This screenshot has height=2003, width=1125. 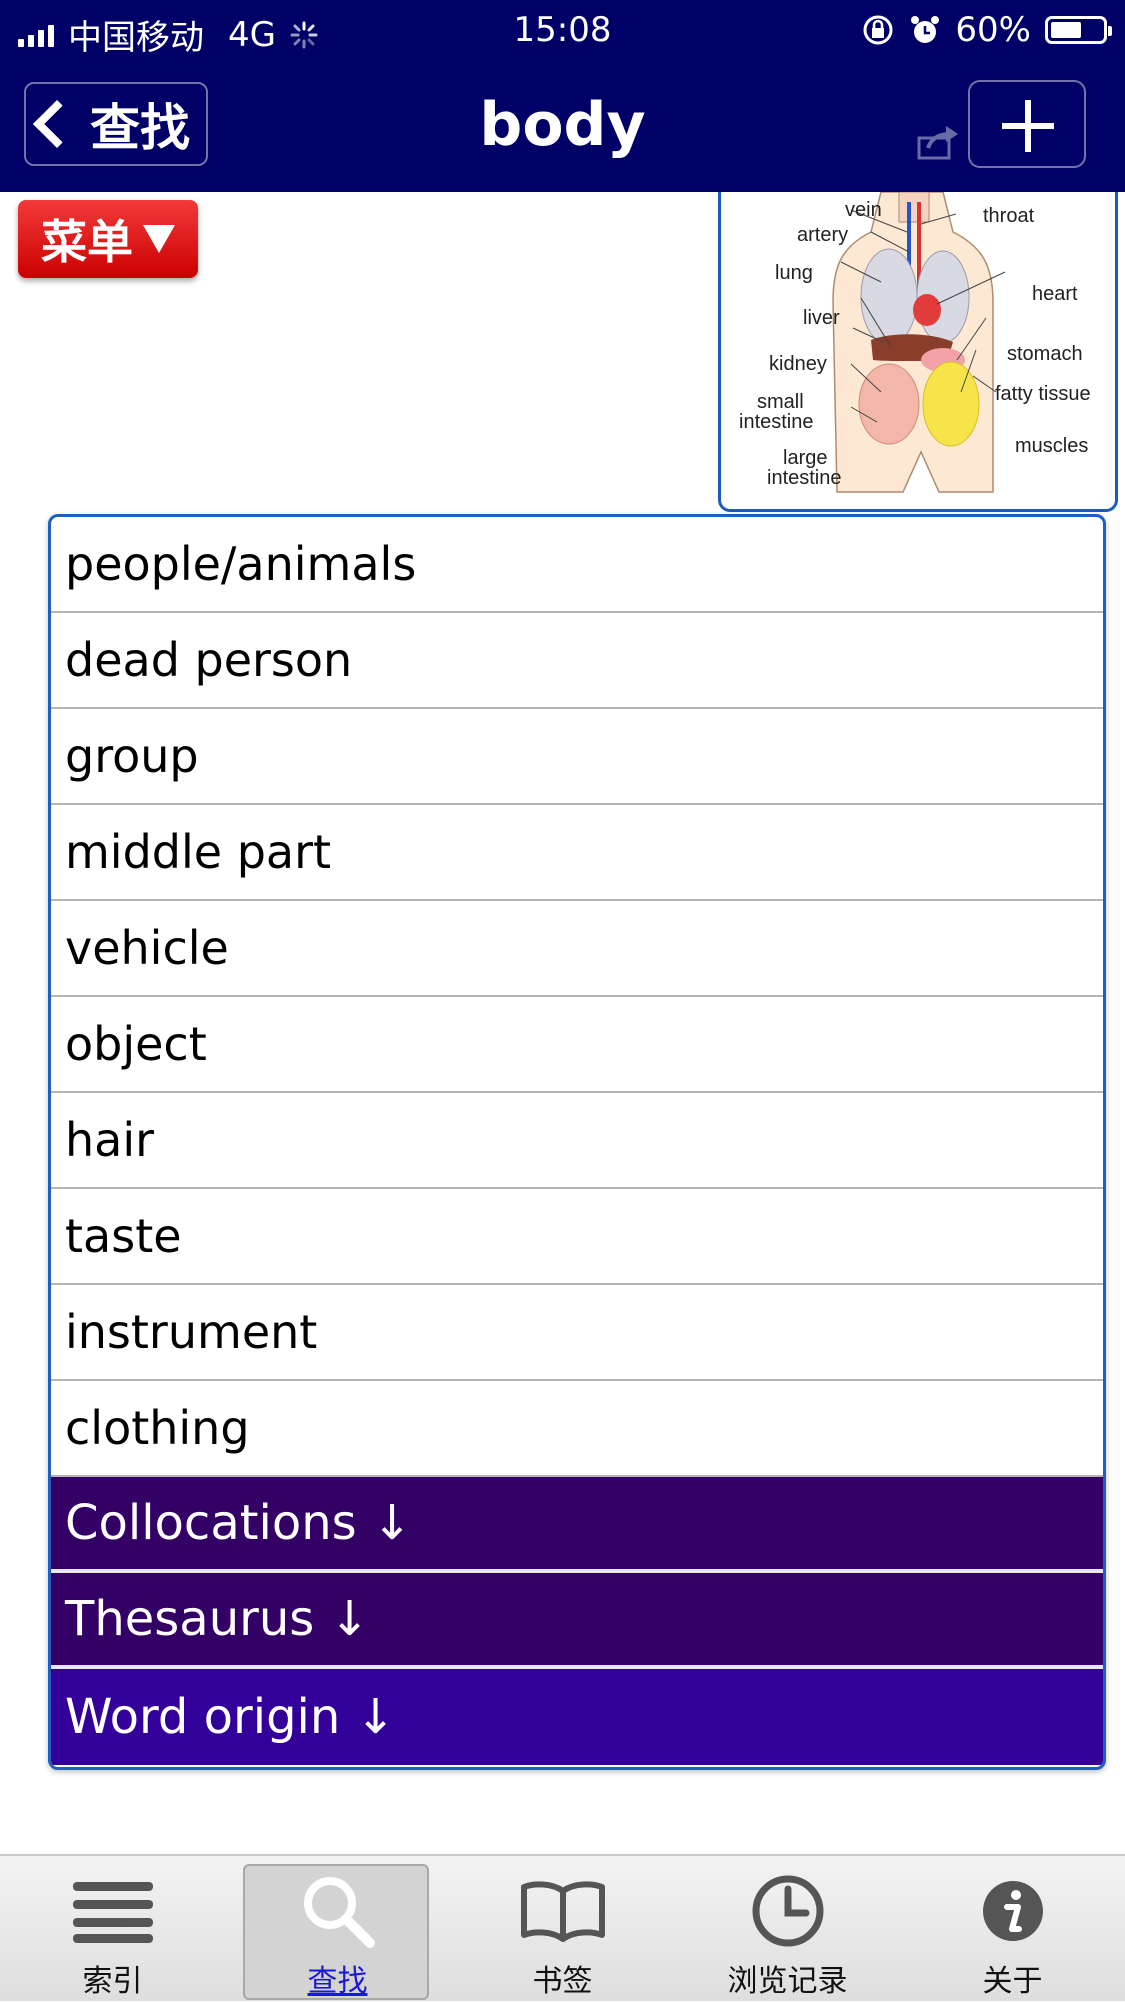 What do you see at coordinates (1052, 446) in the screenshot?
I see `label-muscles: muscles` at bounding box center [1052, 446].